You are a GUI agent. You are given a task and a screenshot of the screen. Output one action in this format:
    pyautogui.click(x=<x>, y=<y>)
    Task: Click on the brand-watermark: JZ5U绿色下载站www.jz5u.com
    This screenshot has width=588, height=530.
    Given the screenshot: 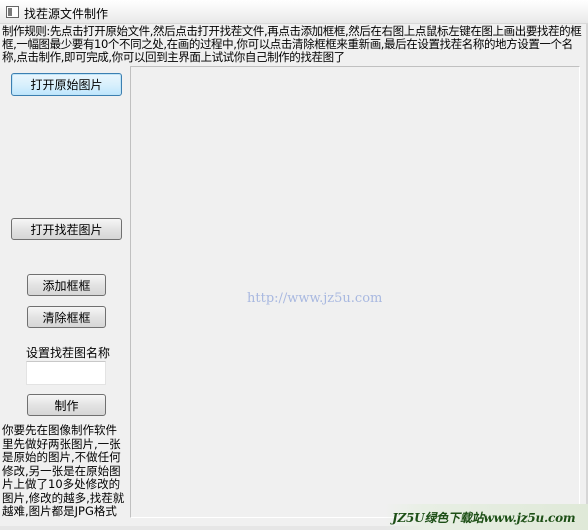 What is the action you would take?
    pyautogui.click(x=486, y=517)
    